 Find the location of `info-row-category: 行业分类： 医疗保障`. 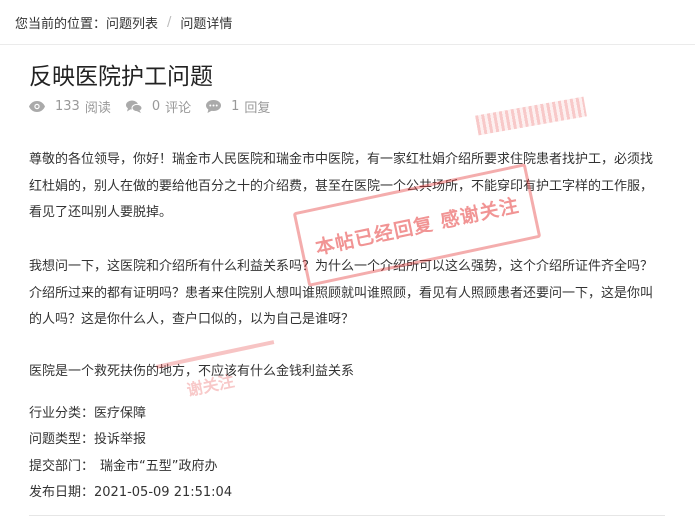

info-row-category: 行业分类： 医疗保障 is located at coordinates (130, 414).